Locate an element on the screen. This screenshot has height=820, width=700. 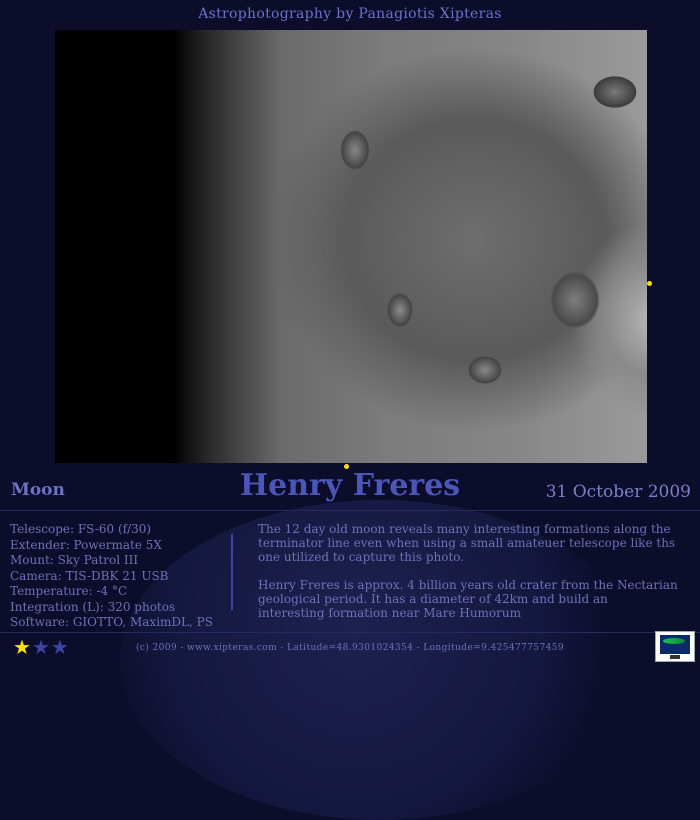
site-title: Astrophotography by Panagiotis Xipteras is located at coordinates (350, 14).